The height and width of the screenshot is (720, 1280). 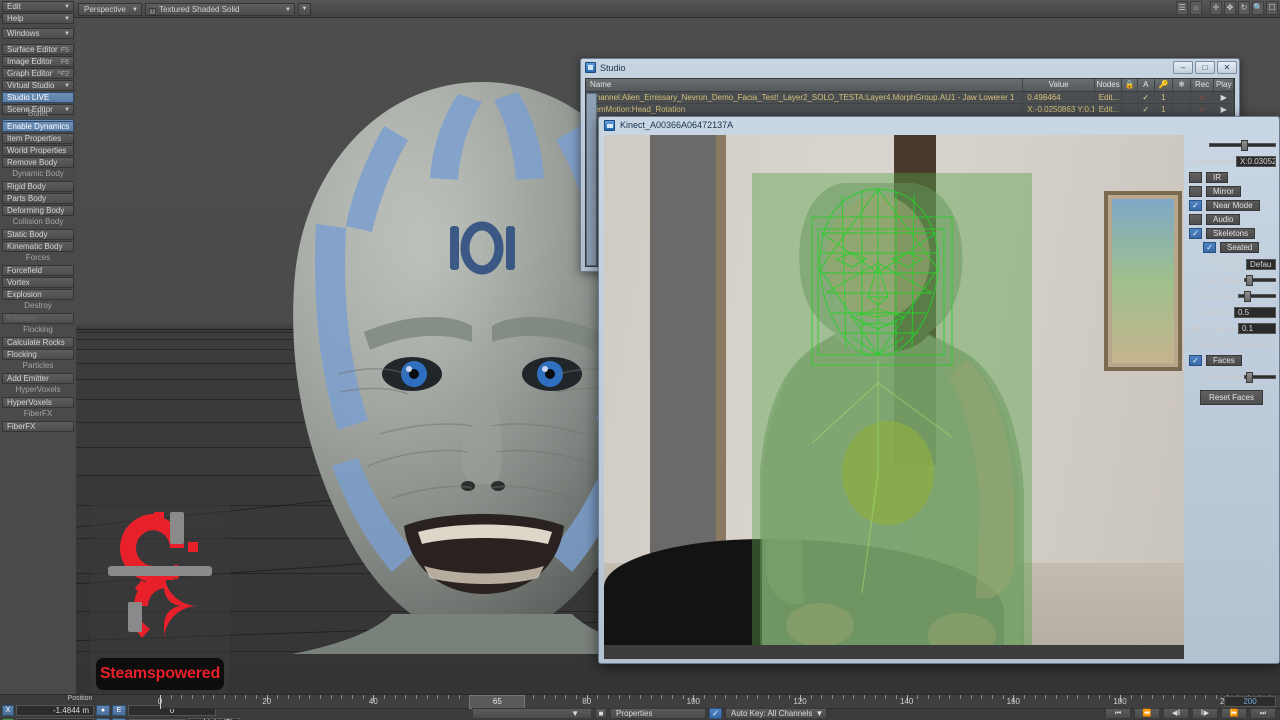 What do you see at coordinates (304, 9) in the screenshot?
I see `viewport-options-button: ▼` at bounding box center [304, 9].